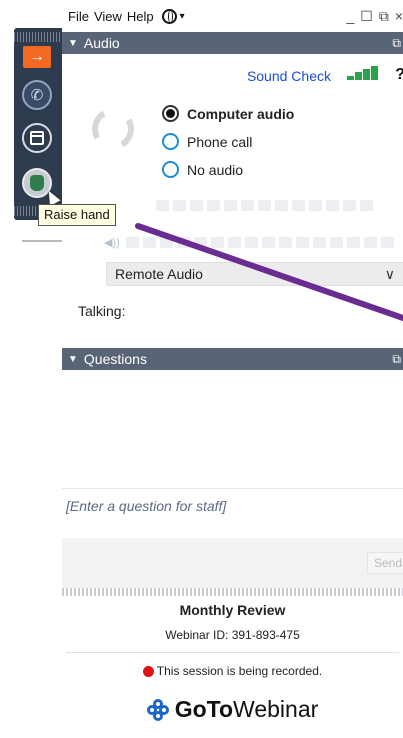  I want to click on sound-check-link: Sound Check, so click(289, 76).